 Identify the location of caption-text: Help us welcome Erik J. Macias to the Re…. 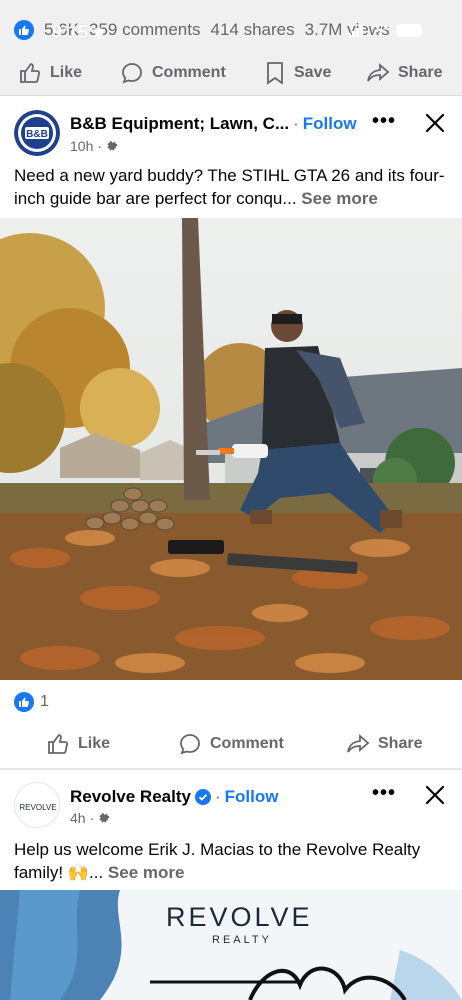
(217, 861).